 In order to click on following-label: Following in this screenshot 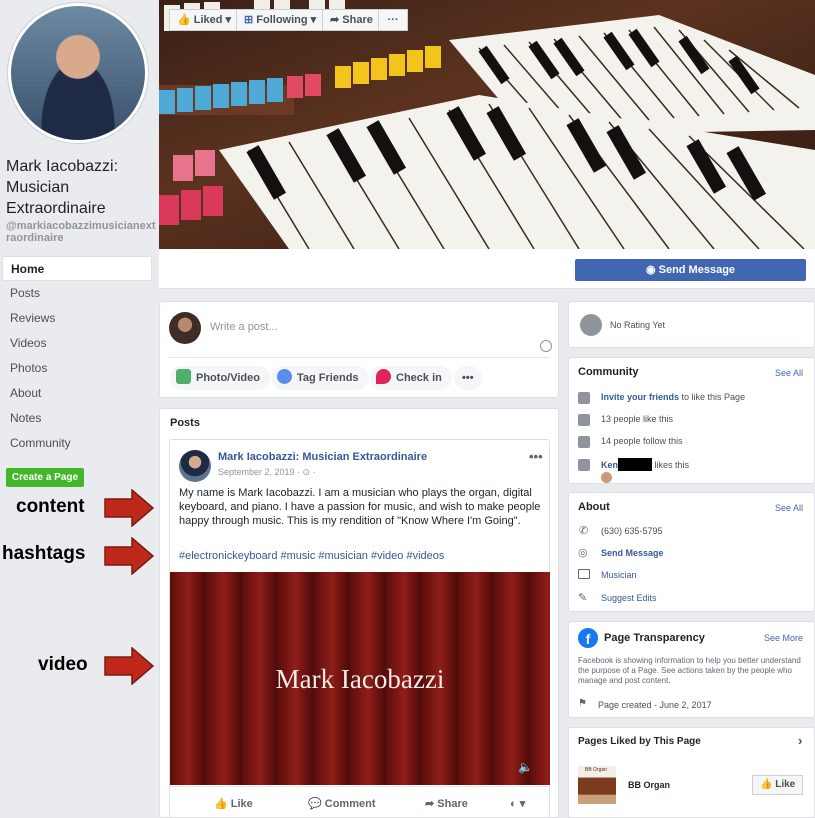, I will do `click(282, 20)`.